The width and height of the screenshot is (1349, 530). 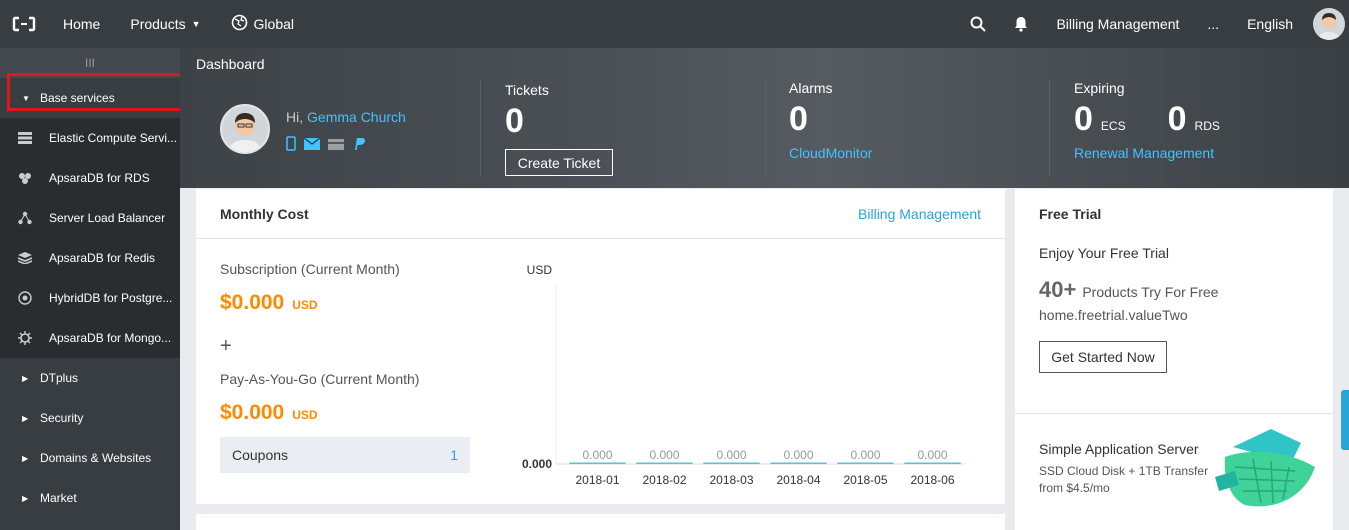 What do you see at coordinates (295, 117) in the screenshot?
I see `greeting-text: Hi,` at bounding box center [295, 117].